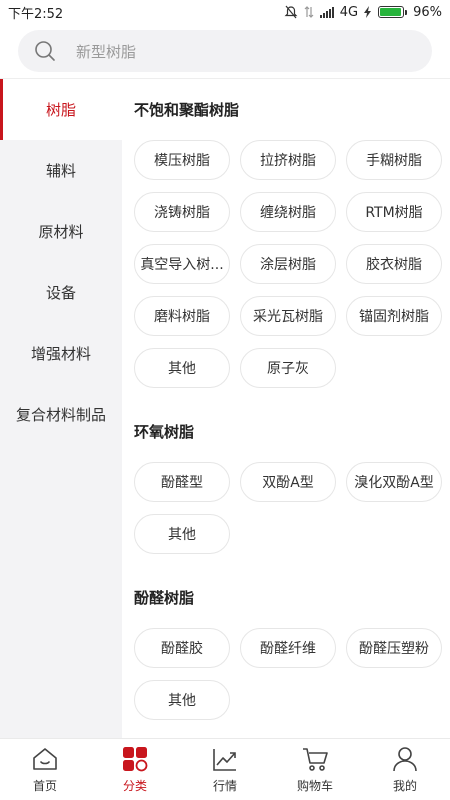  I want to click on tab-market: 行情, so click(225, 769).